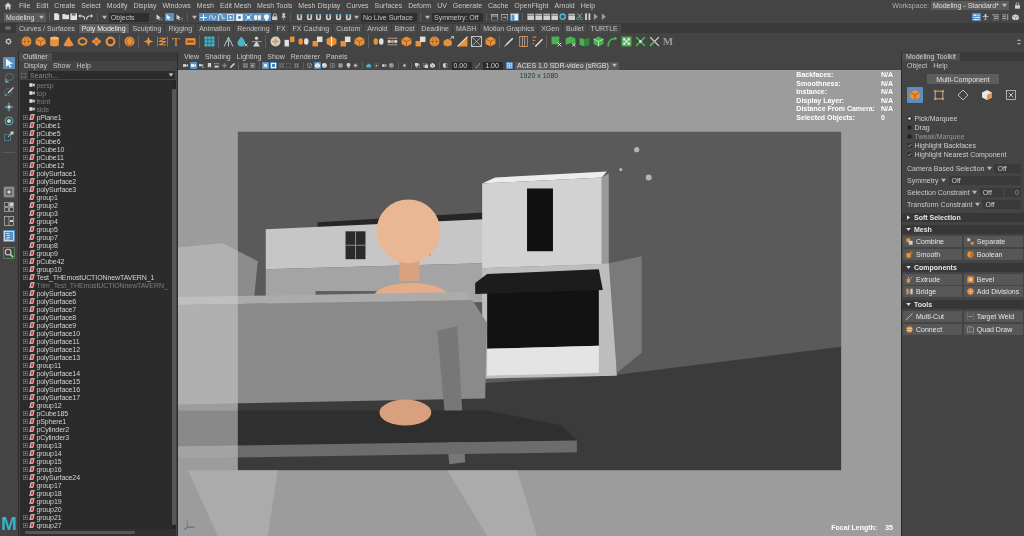  I want to click on zigzag-icon, so click(162, 41).